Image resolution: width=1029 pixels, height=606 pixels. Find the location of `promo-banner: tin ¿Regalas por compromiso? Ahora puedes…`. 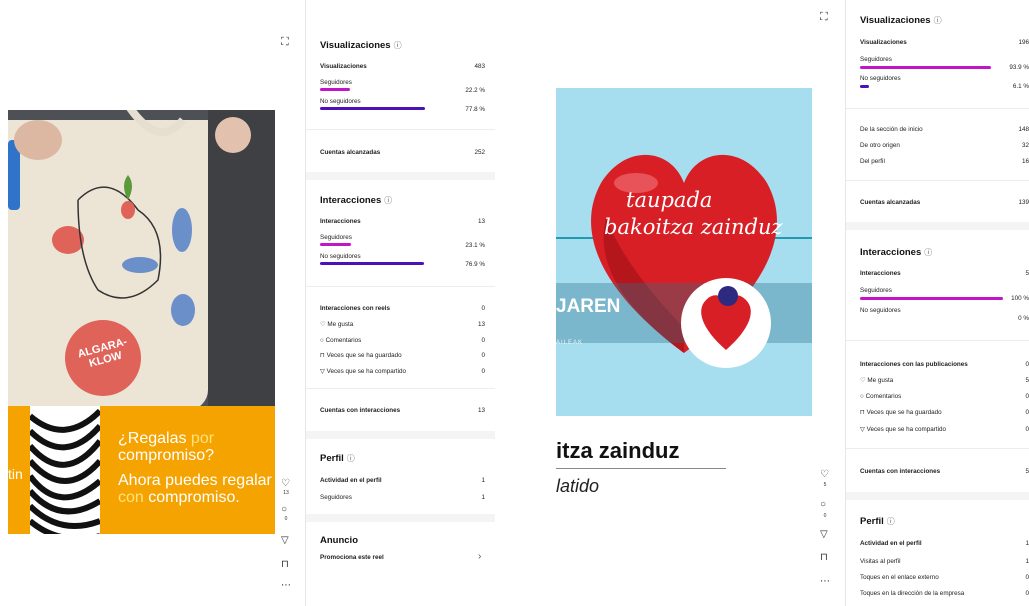

promo-banner: tin ¿Regalas por compromiso? Ahora puedes… is located at coordinates (141, 470).